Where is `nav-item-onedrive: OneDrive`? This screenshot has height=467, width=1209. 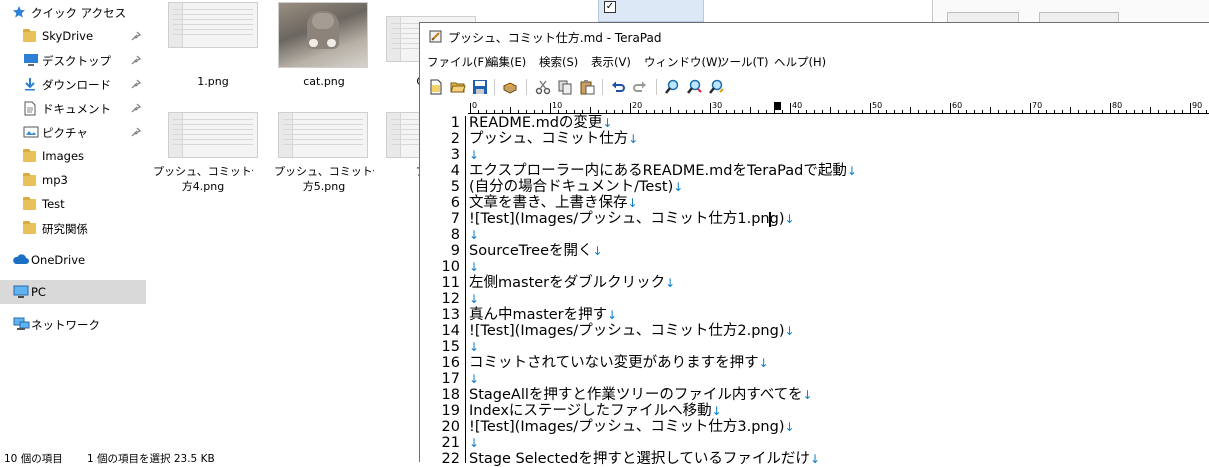
nav-item-onedrive: OneDrive is located at coordinates (73, 260).